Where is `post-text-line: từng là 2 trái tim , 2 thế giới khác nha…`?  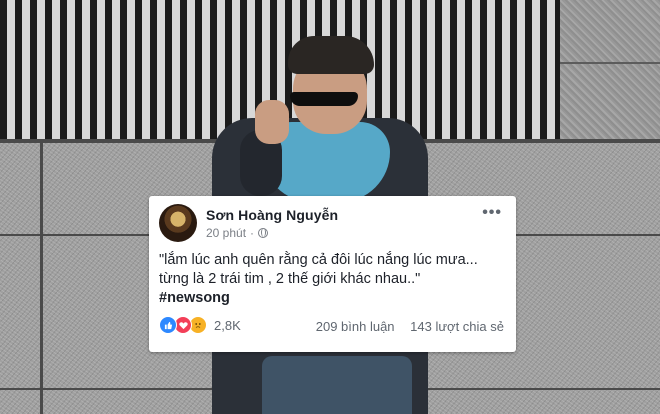
post-text-line: từng là 2 trái tim , 2 thế giới khác nha… is located at coordinates (290, 279).